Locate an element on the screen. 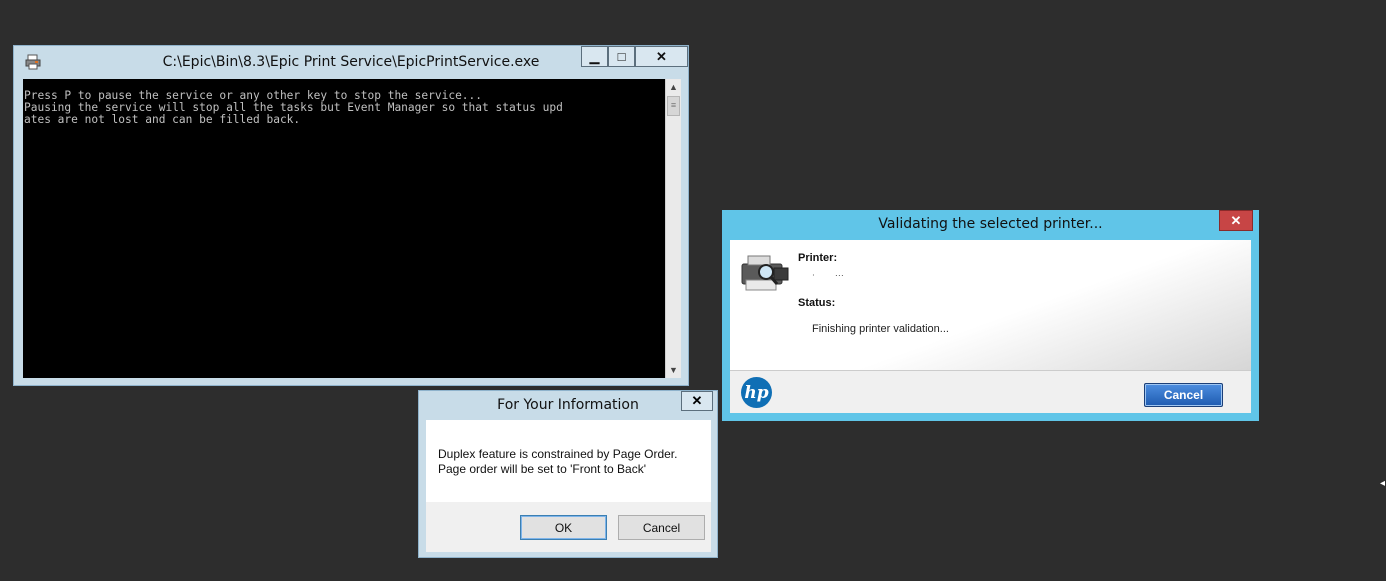 This screenshot has height=581, width=1386. hp-logo-icon: hp is located at coordinates (756, 392).